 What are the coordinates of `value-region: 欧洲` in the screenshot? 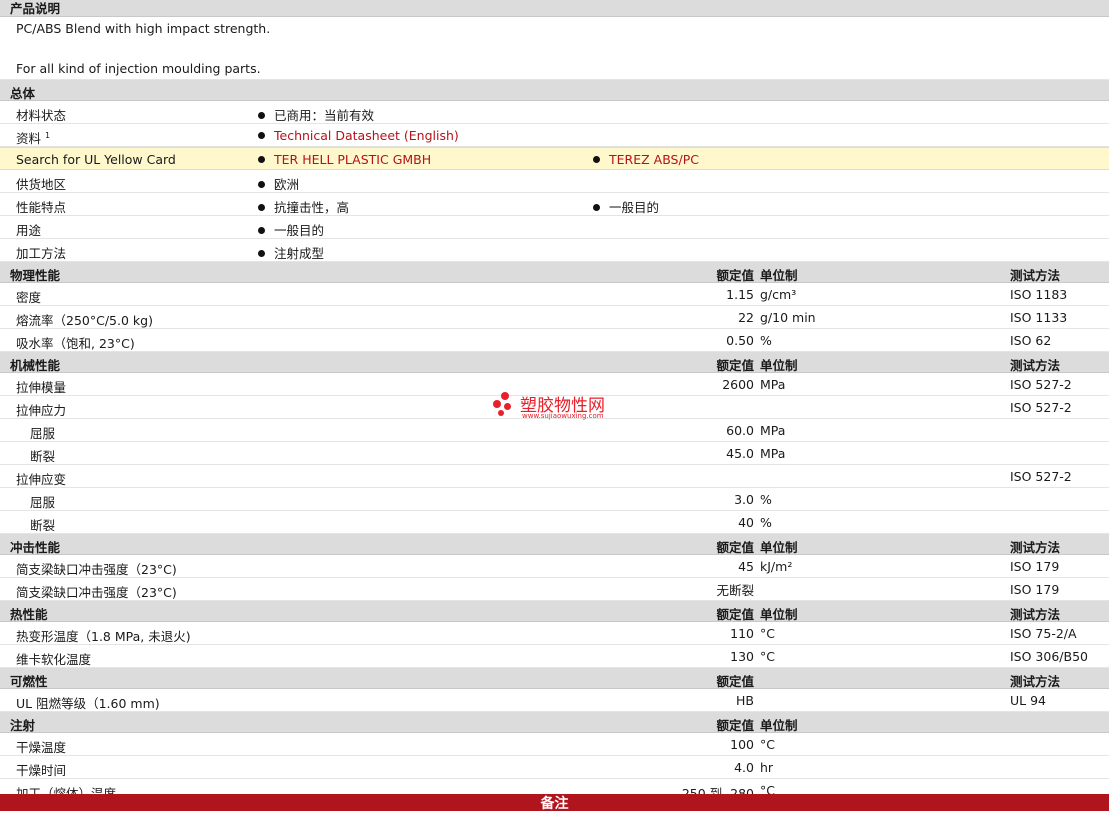 It's located at (278, 183).